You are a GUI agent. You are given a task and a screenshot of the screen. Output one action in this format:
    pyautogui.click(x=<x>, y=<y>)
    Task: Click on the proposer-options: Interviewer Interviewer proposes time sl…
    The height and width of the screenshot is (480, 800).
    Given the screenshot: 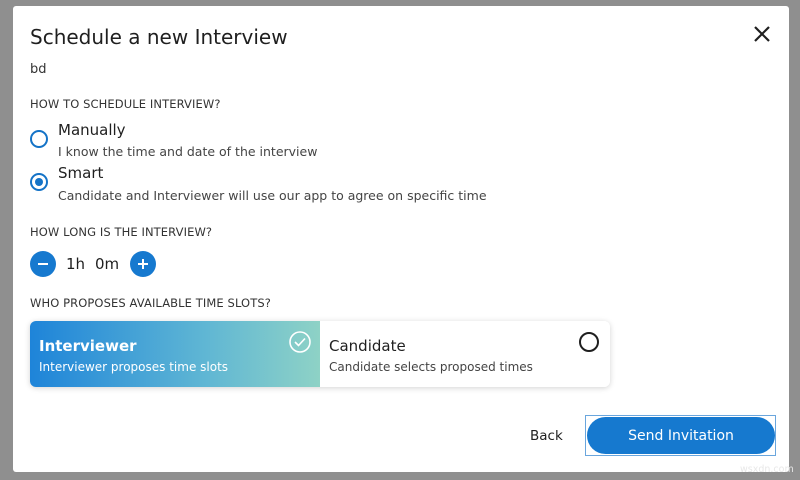 What is the action you would take?
    pyautogui.click(x=320, y=354)
    